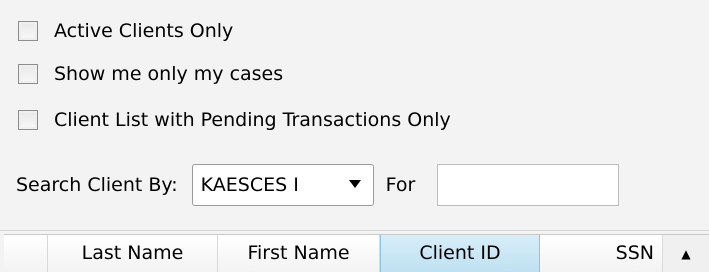 The width and height of the screenshot is (709, 272). I want to click on my-cases-checkbox, so click(28, 74).